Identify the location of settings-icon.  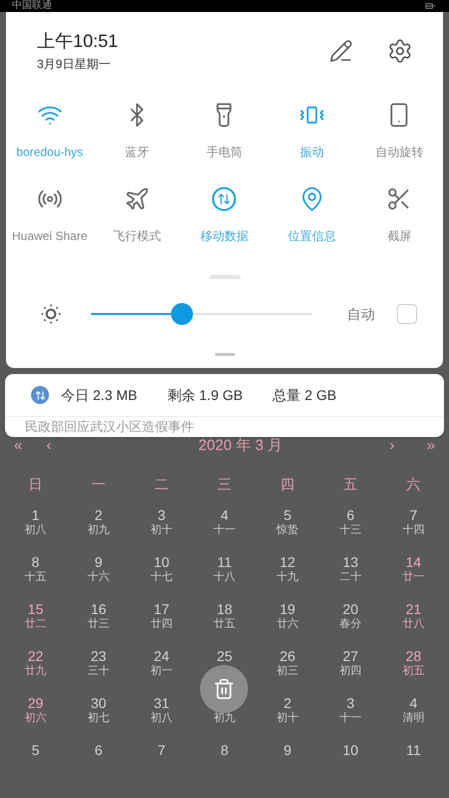
(400, 51).